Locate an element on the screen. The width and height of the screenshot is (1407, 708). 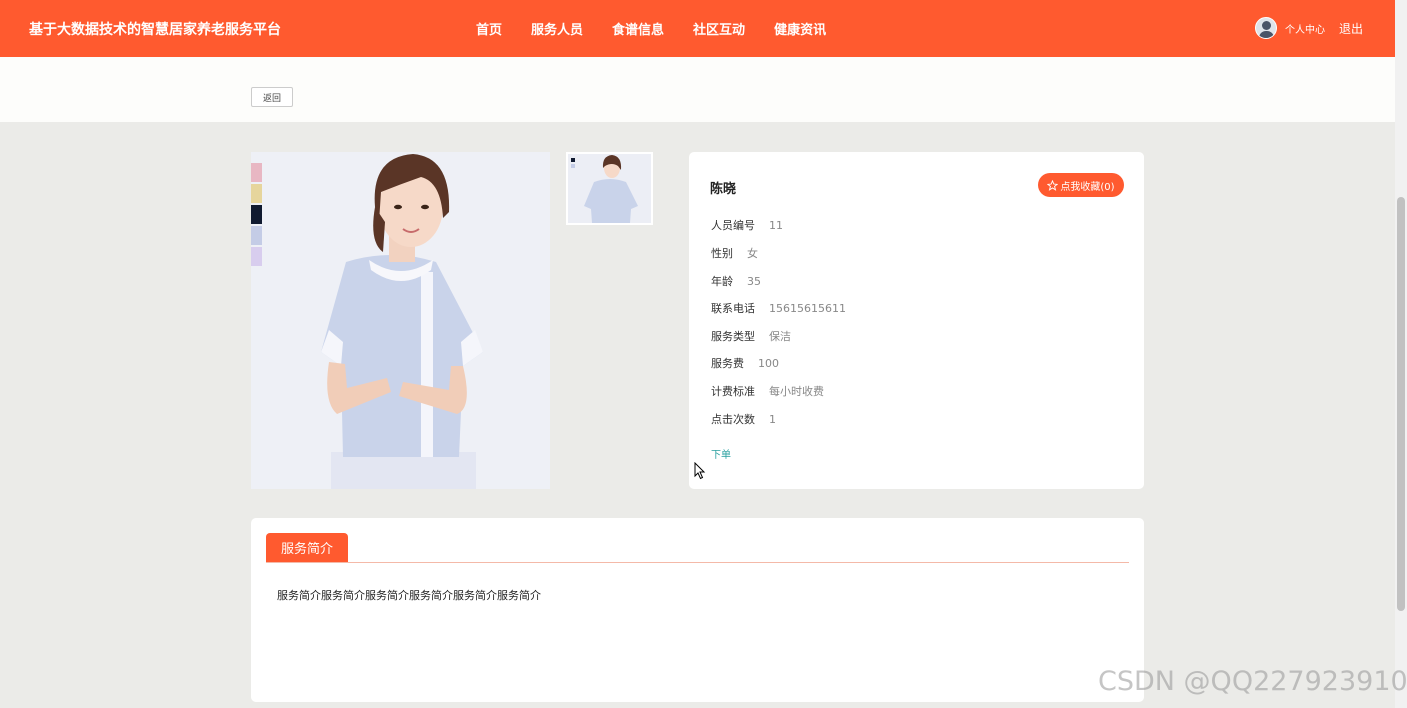
field-value: 1 is located at coordinates (772, 419).